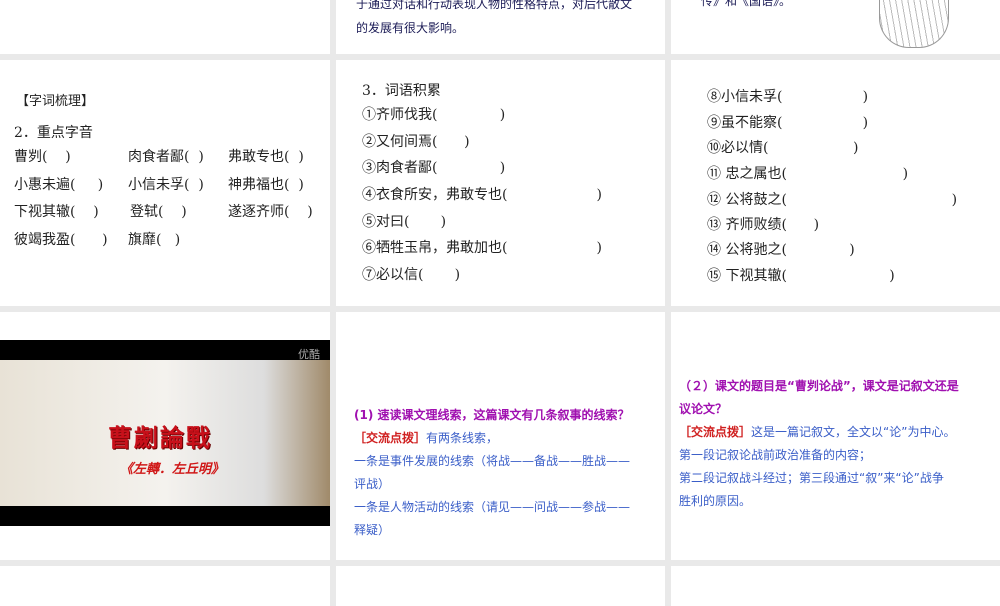 This screenshot has height=606, width=1000. Describe the element at coordinates (61, 240) in the screenshot. I see `word-item: 彼竭我盈( )` at that location.